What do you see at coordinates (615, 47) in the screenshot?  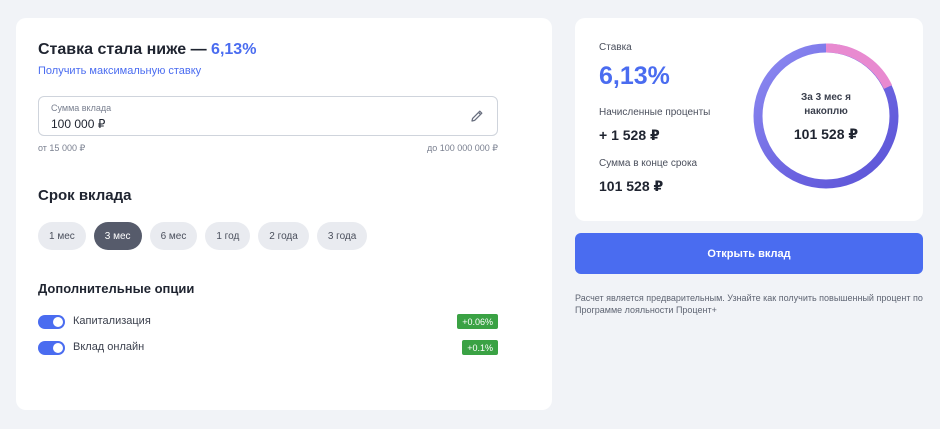 I see `summary-rate-label: Ставка` at bounding box center [615, 47].